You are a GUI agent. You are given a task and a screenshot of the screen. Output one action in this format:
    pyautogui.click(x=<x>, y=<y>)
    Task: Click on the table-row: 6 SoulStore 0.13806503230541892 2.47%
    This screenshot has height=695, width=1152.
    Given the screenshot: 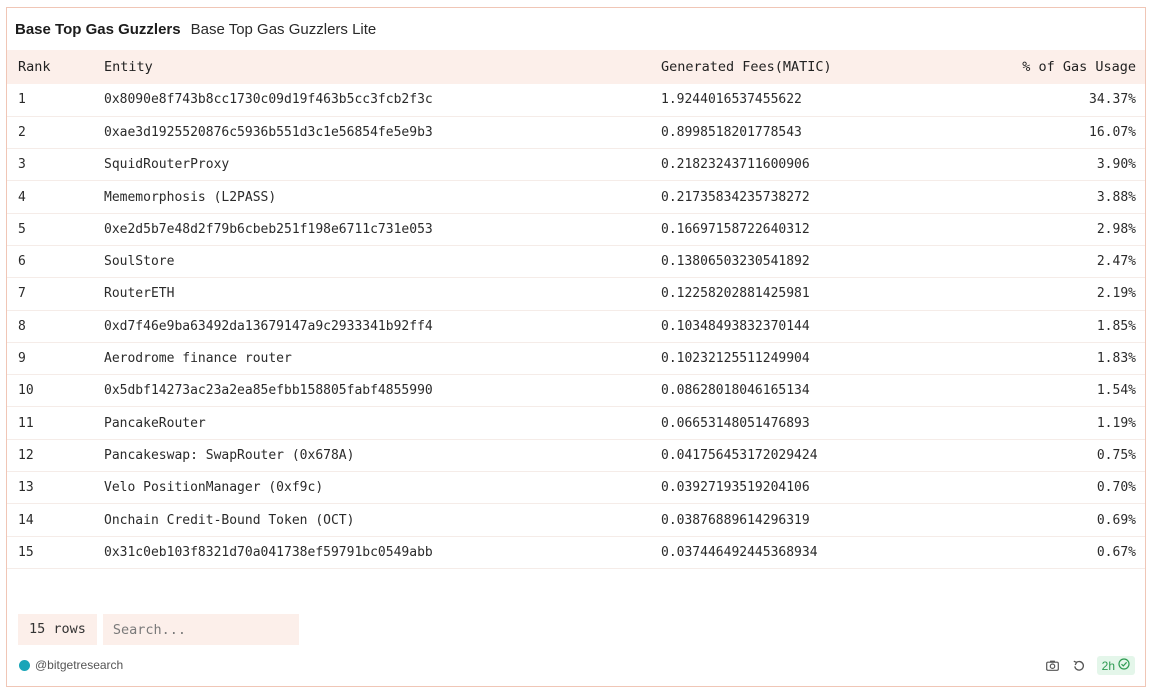 What is the action you would take?
    pyautogui.click(x=576, y=261)
    